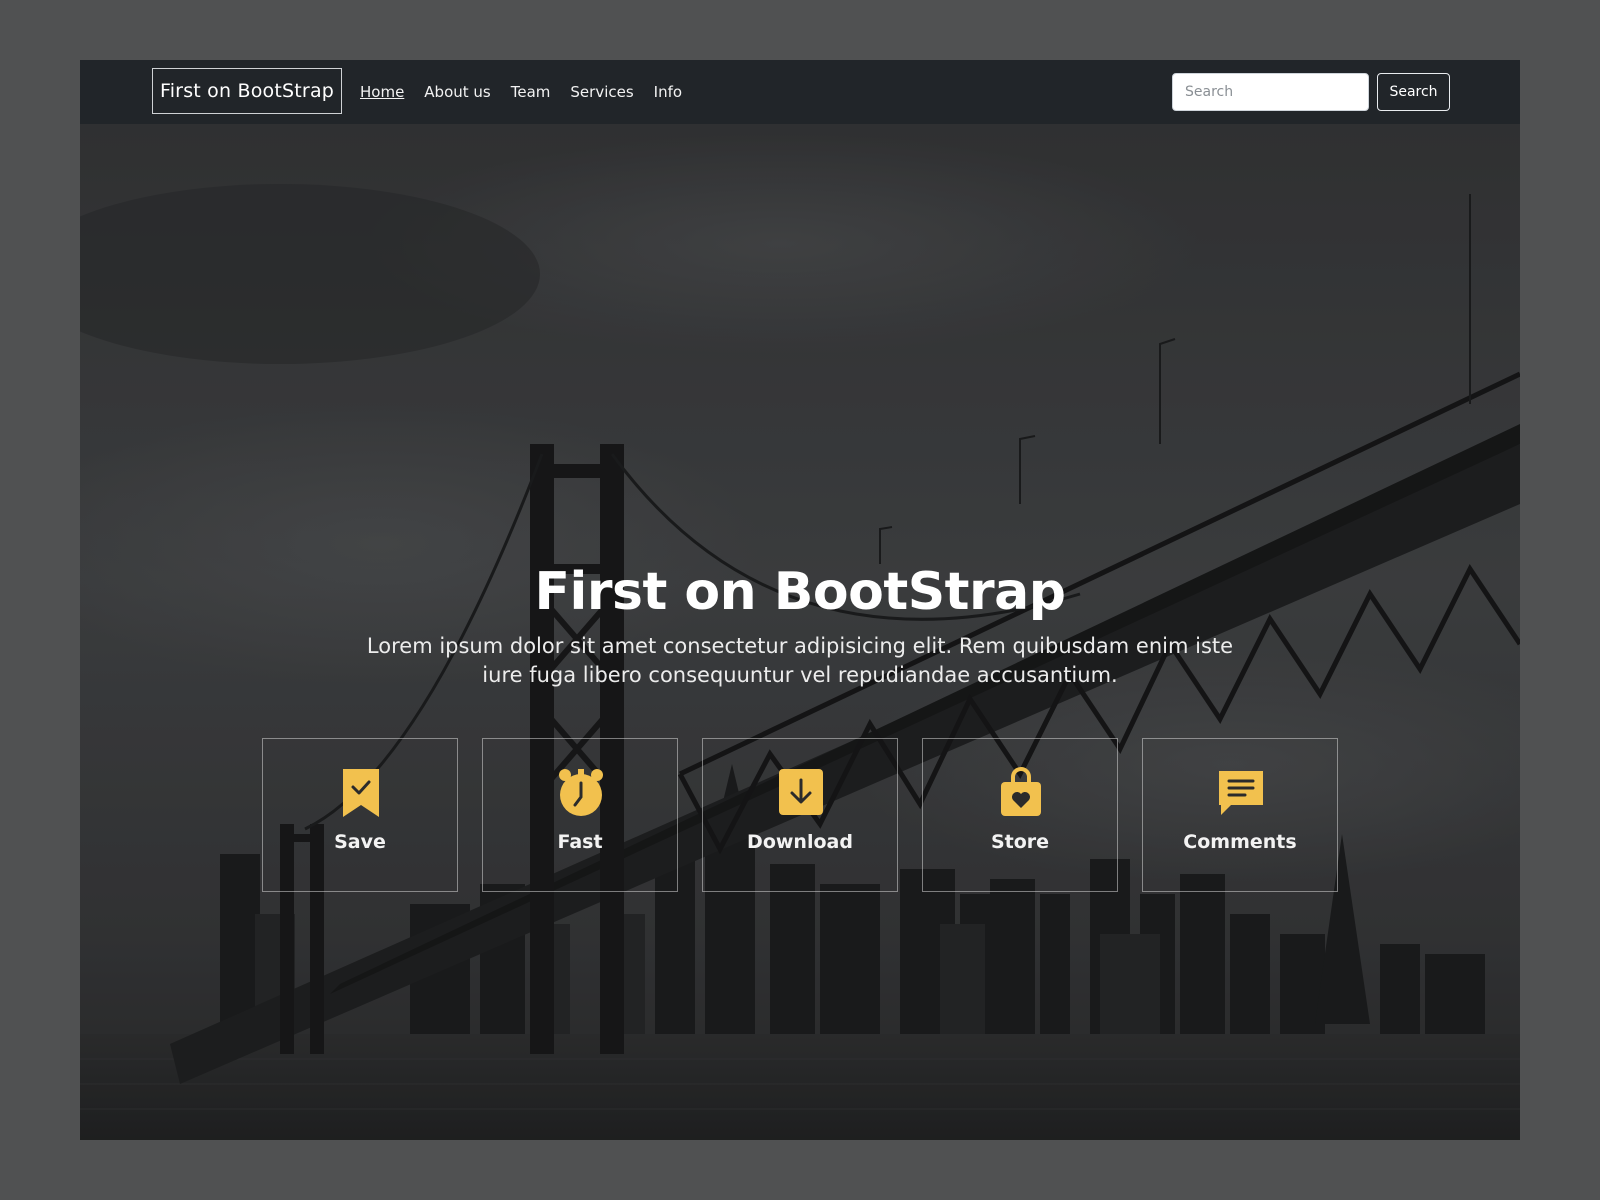 Image resolution: width=1600 pixels, height=1200 pixels. What do you see at coordinates (360, 842) in the screenshot?
I see `feature-label-save: Save` at bounding box center [360, 842].